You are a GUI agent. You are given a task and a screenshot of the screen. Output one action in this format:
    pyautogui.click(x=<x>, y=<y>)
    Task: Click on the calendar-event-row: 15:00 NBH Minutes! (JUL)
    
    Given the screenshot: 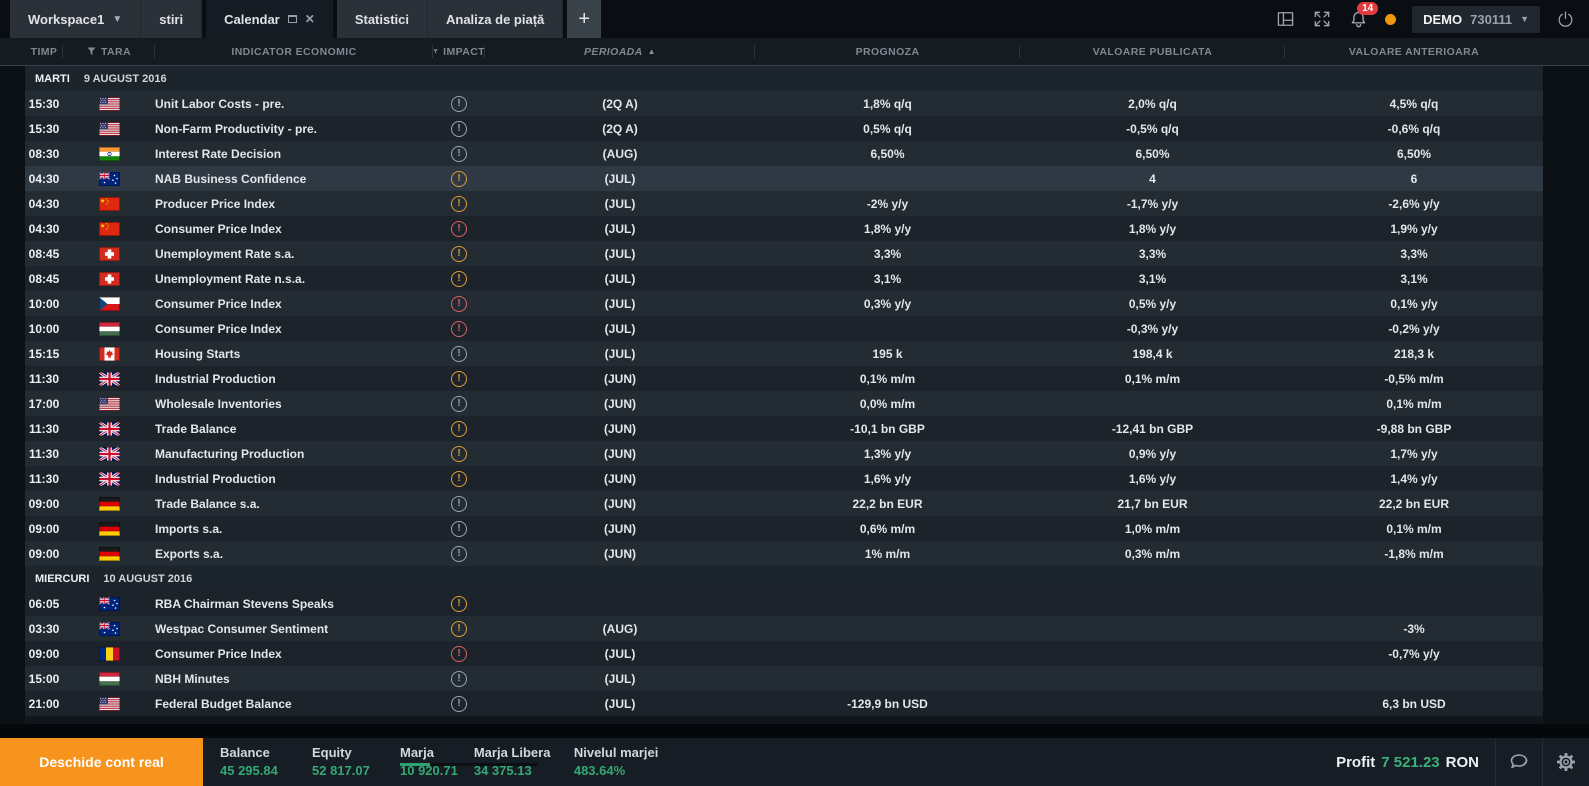 What is the action you would take?
    pyautogui.click(x=784, y=678)
    